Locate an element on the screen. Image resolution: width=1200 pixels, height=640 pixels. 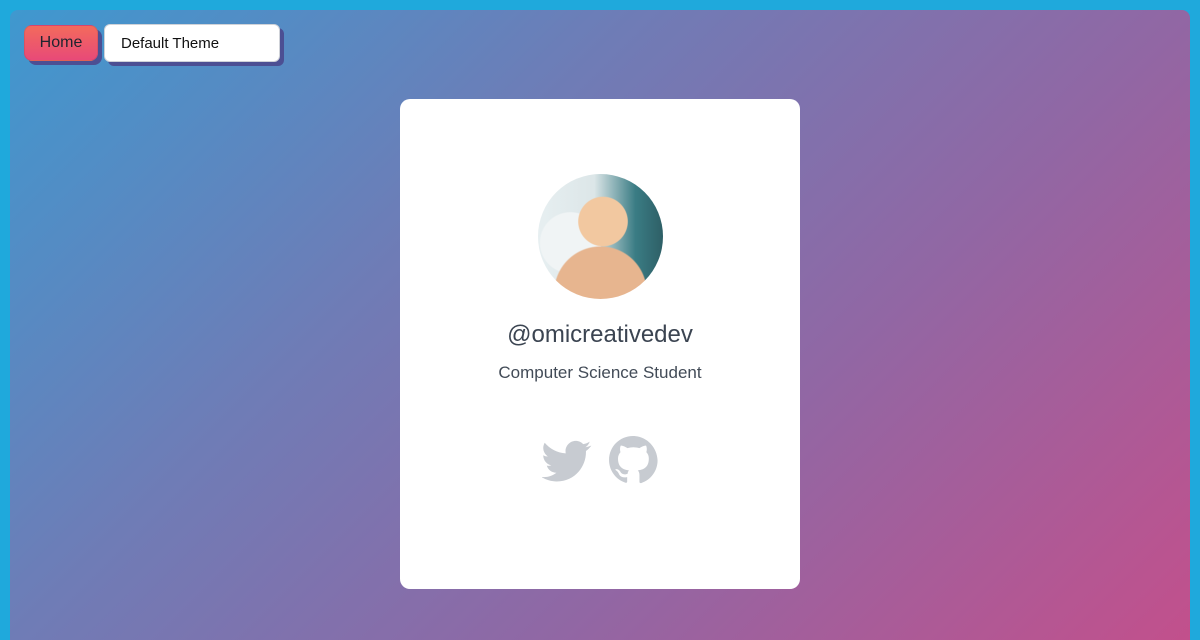
github-link is located at coordinates (633, 460).